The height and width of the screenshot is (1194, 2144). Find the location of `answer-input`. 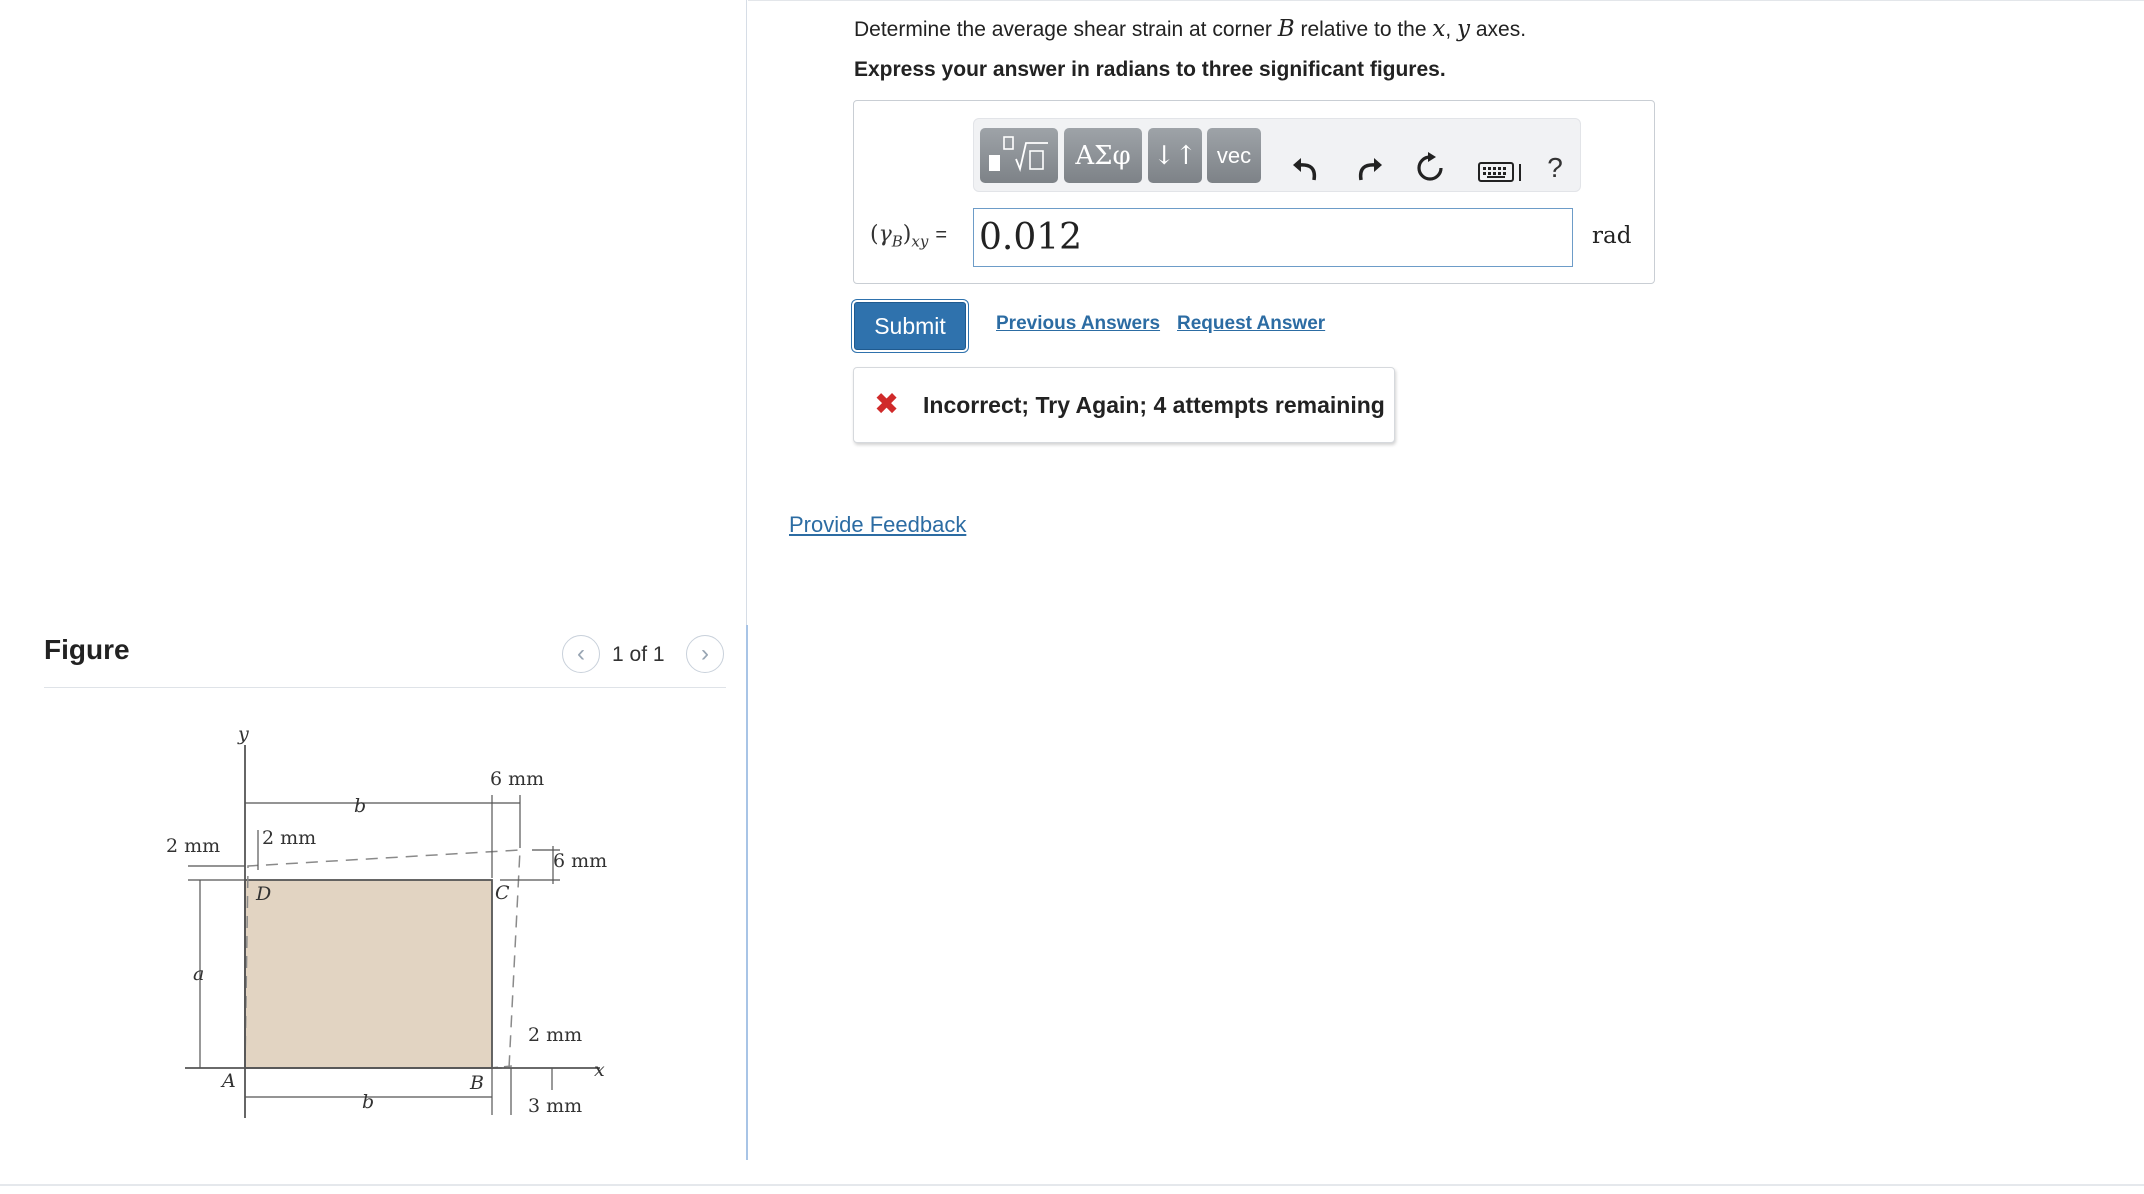

answer-input is located at coordinates (1273, 237).